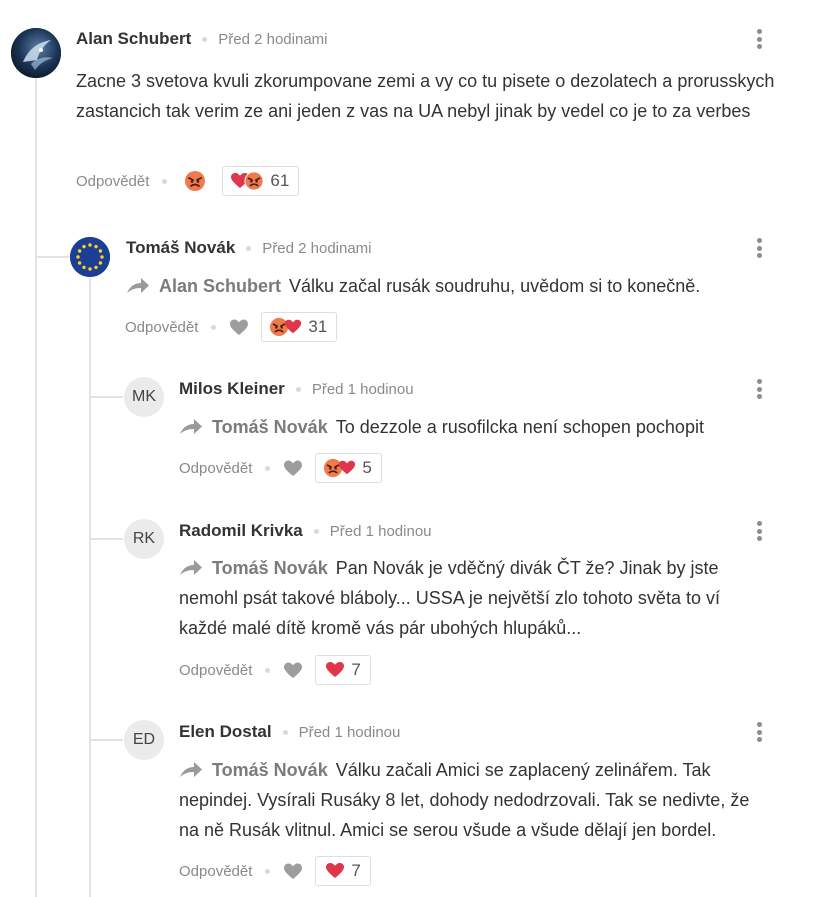  Describe the element at coordinates (356, 870) in the screenshot. I see `reaction-count: 7` at that location.